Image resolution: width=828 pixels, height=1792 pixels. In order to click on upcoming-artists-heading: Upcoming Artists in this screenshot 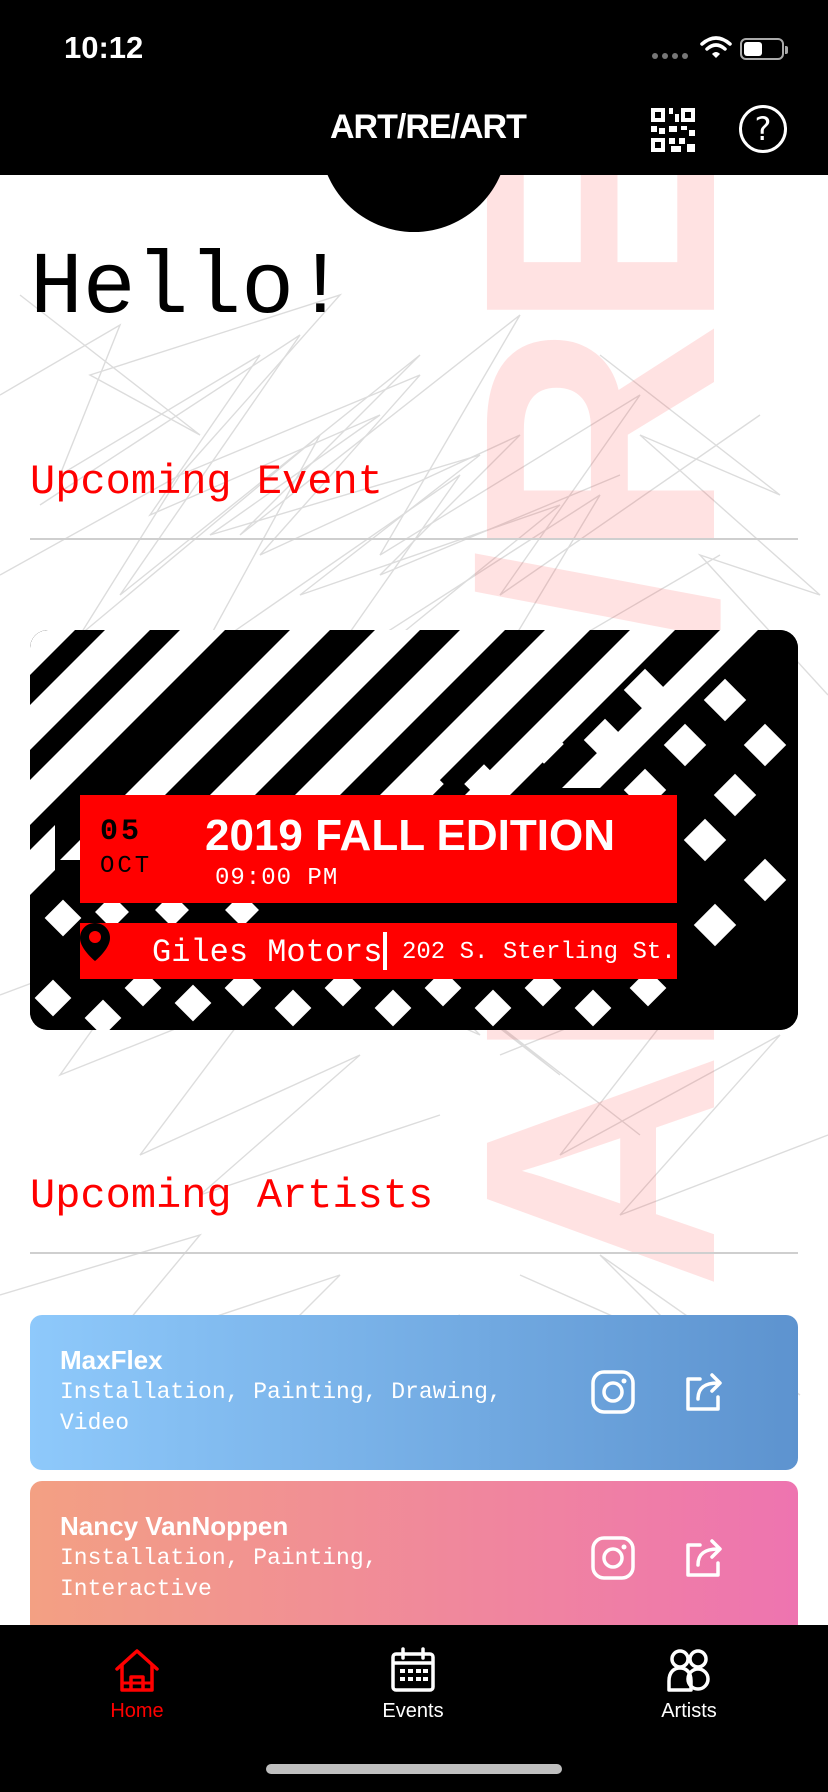, I will do `click(232, 1196)`.